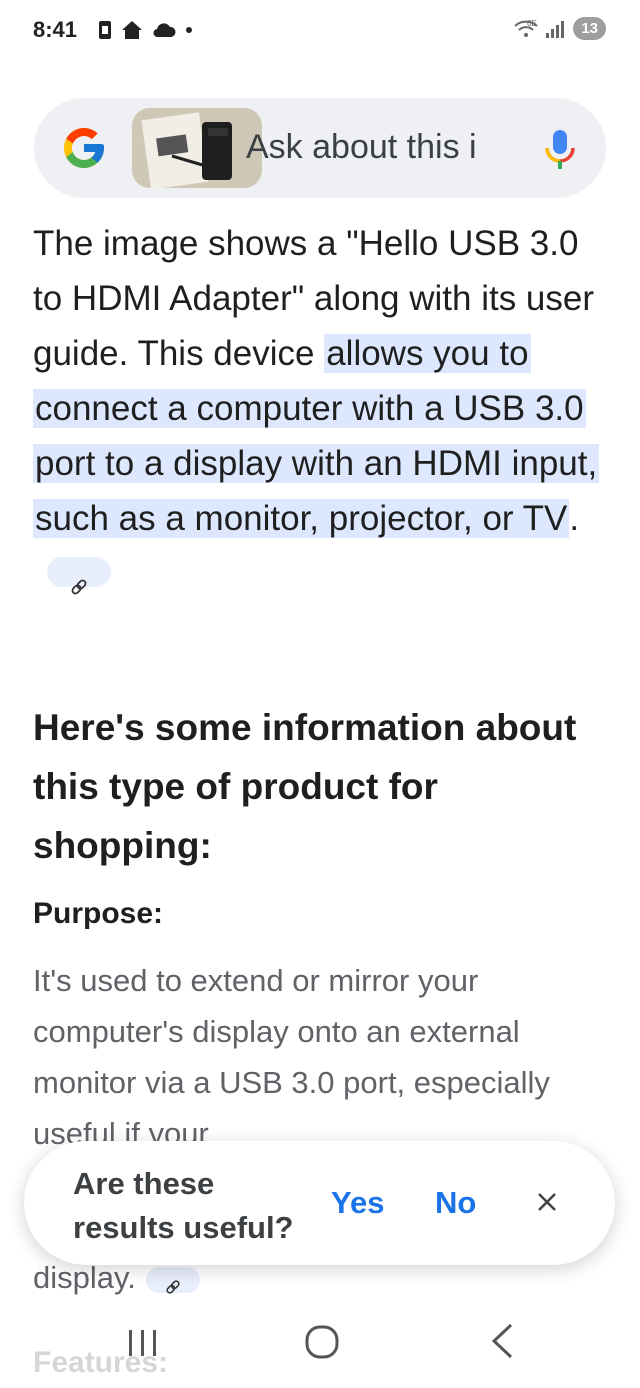 This screenshot has height=1388, width=640. What do you see at coordinates (105, 30) in the screenshot?
I see `sim-icon` at bounding box center [105, 30].